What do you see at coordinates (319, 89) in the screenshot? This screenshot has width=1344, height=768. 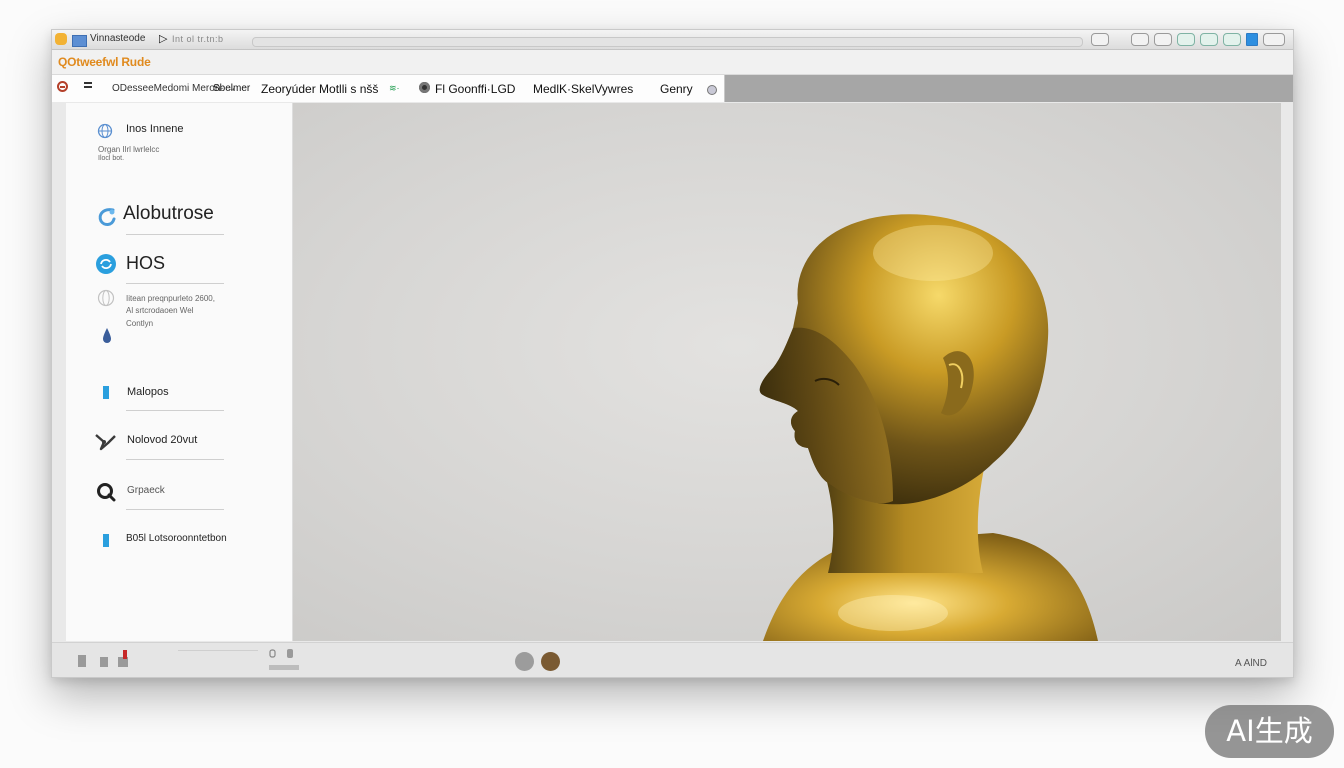 I see `nav-item-2: Zeoryúder Motlli s nšš` at bounding box center [319, 89].